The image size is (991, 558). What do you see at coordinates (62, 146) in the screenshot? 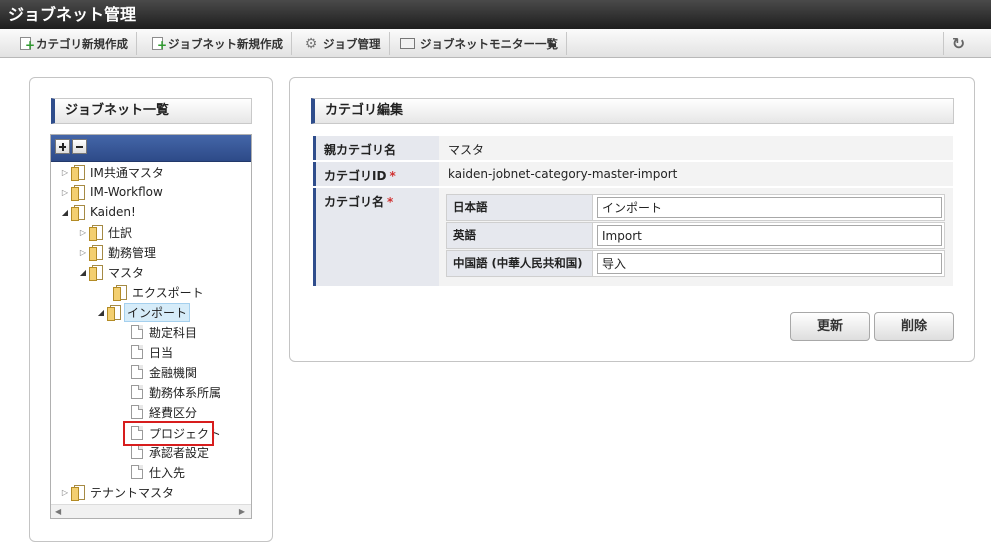
I see `expand-all-icon` at bounding box center [62, 146].